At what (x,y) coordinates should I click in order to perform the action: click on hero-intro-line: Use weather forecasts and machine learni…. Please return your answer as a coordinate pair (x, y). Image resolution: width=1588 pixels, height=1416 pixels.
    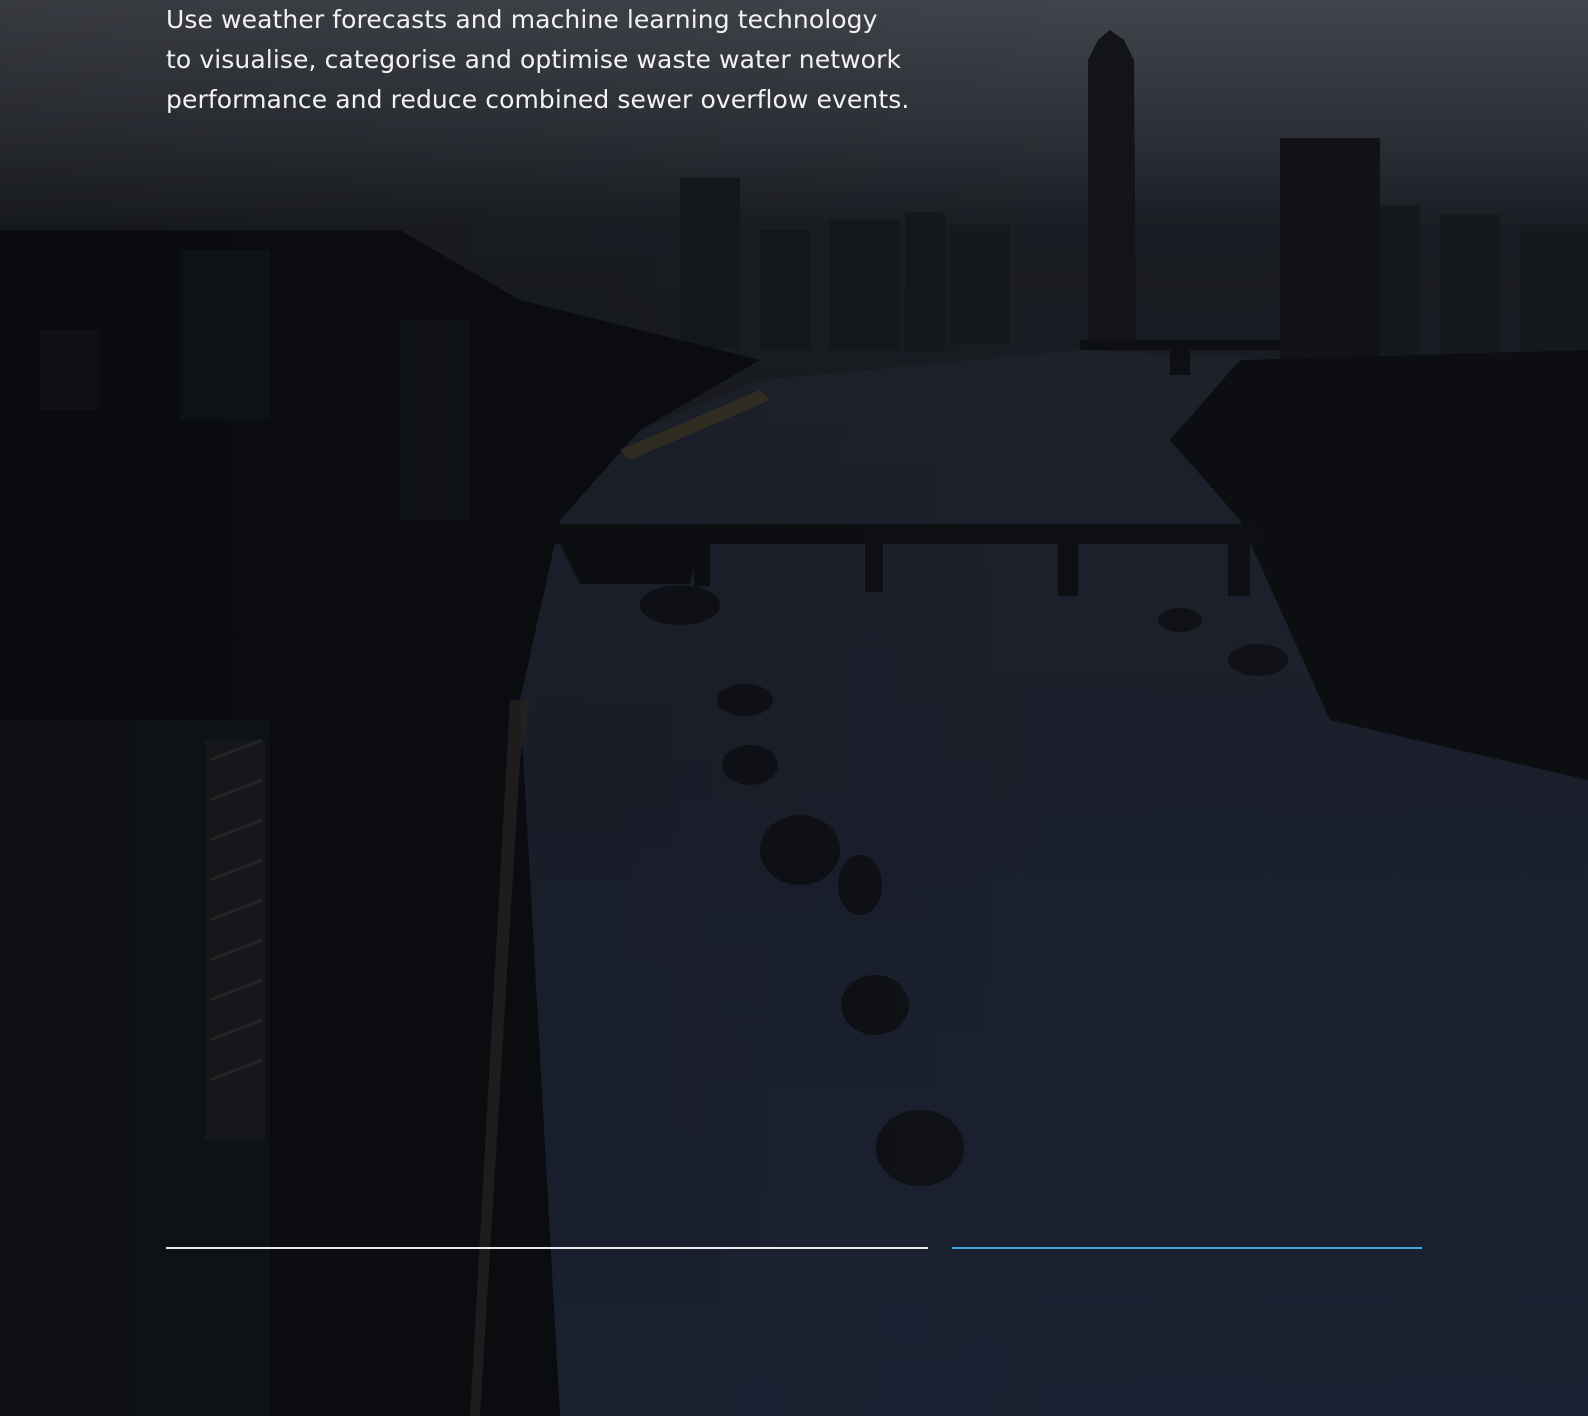
    Looking at the image, I should click on (522, 19).